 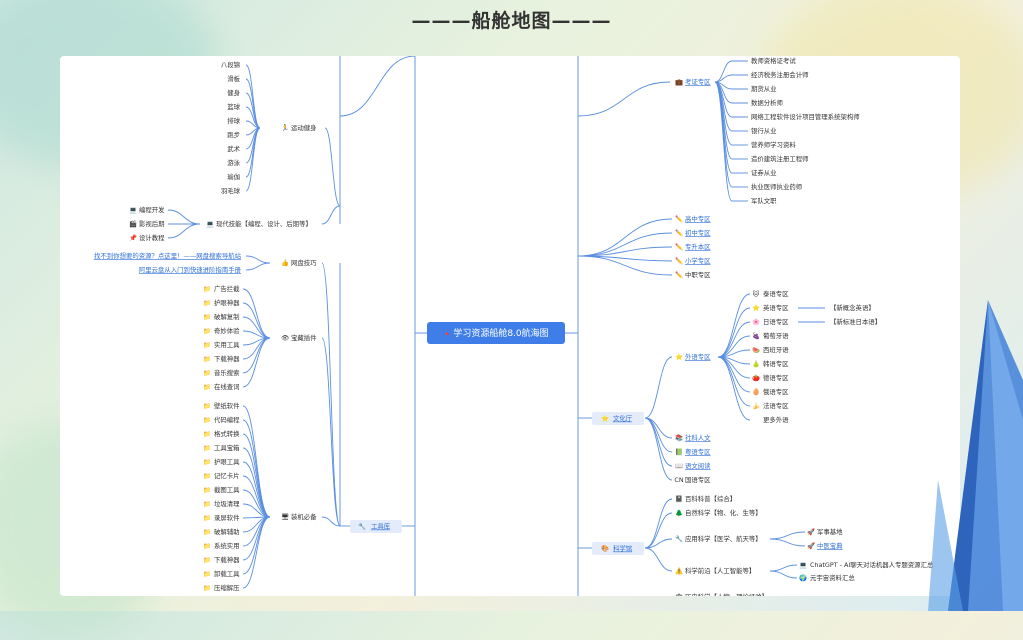 I want to click on branch-school: 初中专区, so click(x=698, y=232).